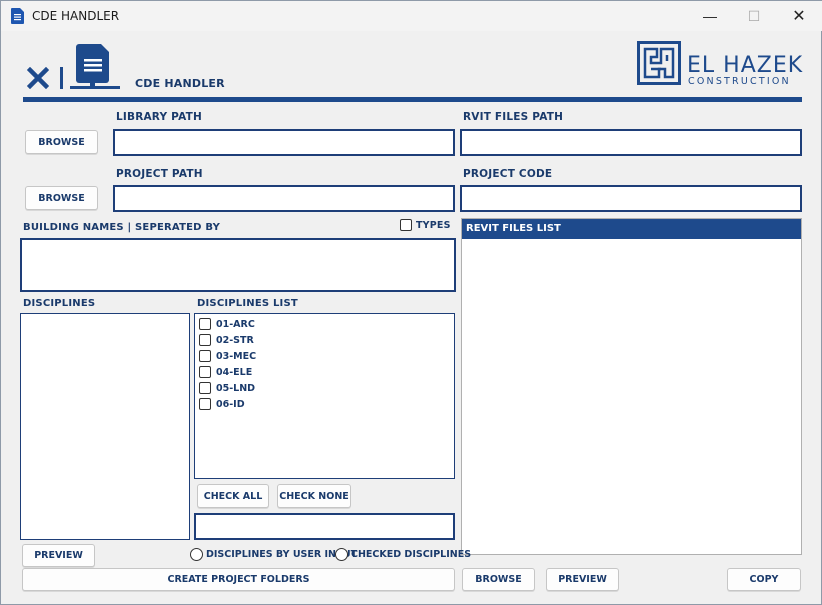 Image resolution: width=822 pixels, height=605 pixels. I want to click on preview-button: PREVIEW, so click(58, 555).